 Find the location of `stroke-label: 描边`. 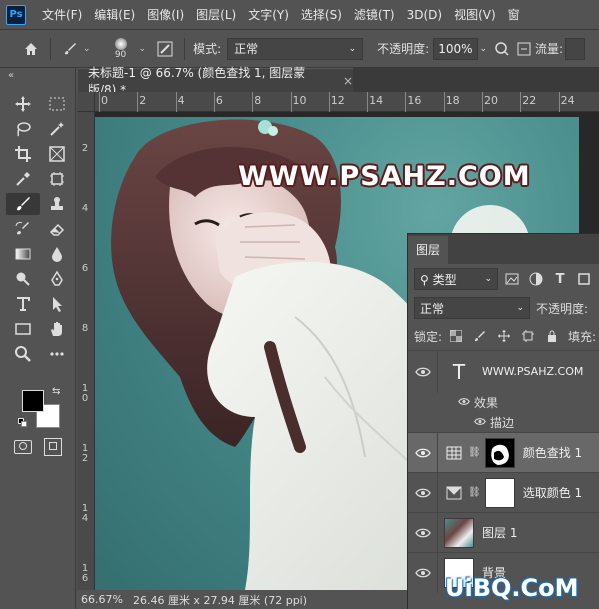

stroke-label: 描边 is located at coordinates (502, 422).